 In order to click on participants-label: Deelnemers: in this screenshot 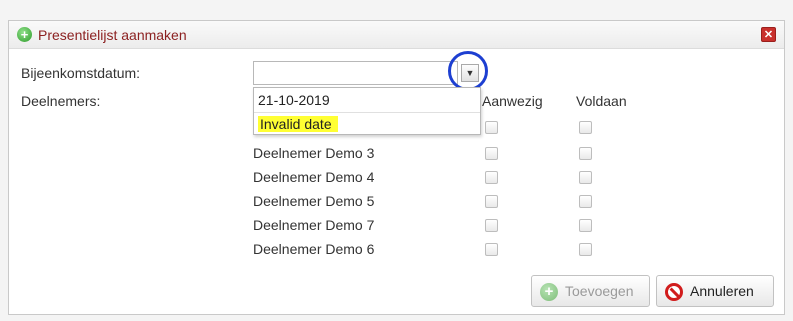, I will do `click(61, 101)`.